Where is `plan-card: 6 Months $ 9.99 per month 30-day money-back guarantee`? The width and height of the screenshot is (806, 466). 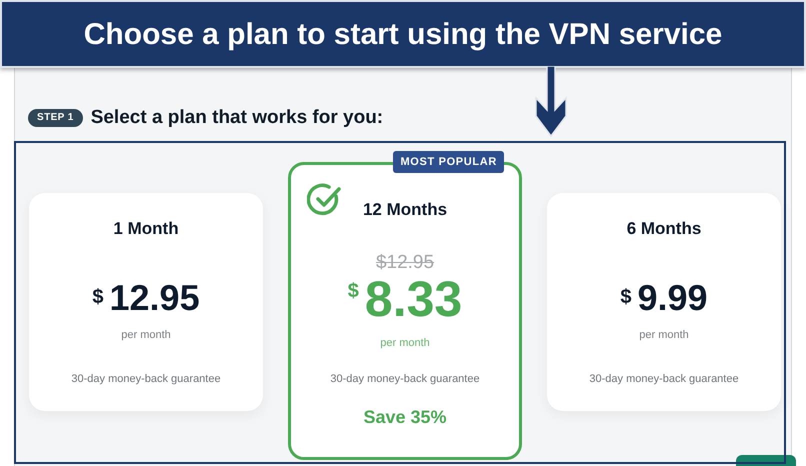 plan-card: 6 Months $ 9.99 per month 30-day money-back guarantee is located at coordinates (664, 301).